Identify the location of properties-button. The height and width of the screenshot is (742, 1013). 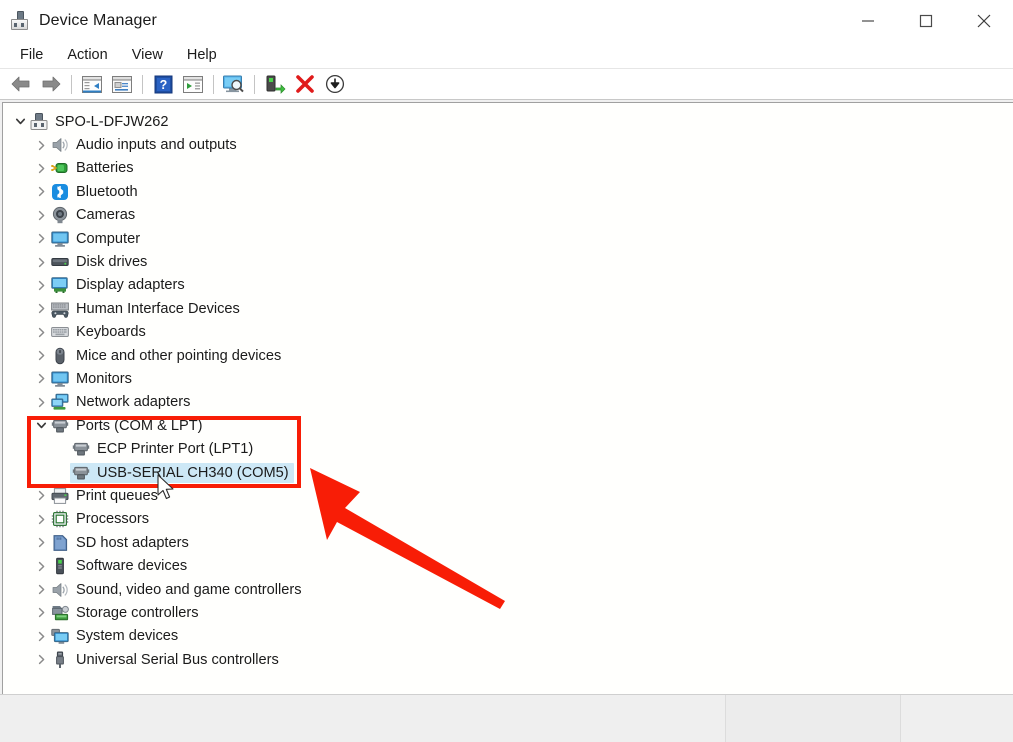
(122, 84).